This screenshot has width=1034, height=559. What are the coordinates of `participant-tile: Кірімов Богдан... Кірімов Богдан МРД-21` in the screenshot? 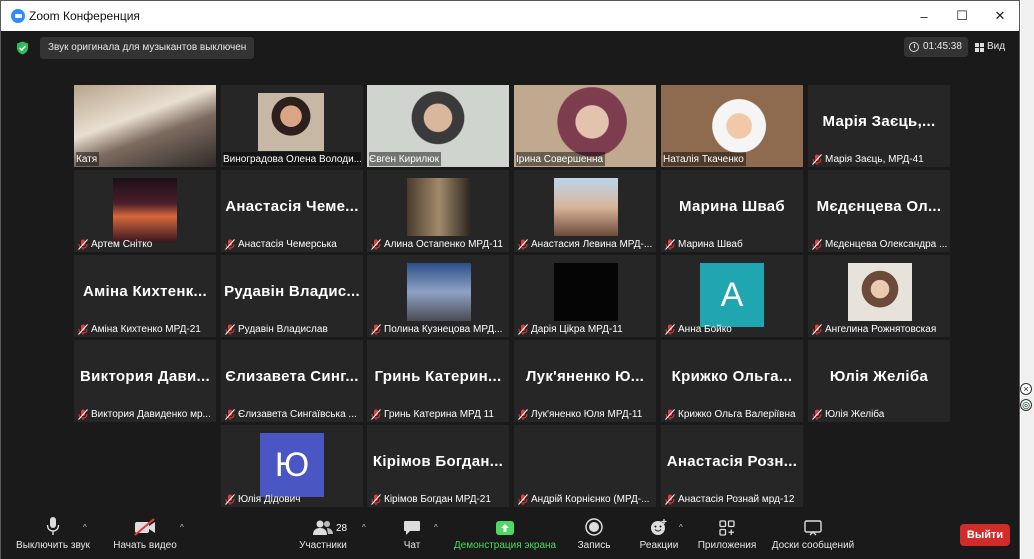 It's located at (438, 466).